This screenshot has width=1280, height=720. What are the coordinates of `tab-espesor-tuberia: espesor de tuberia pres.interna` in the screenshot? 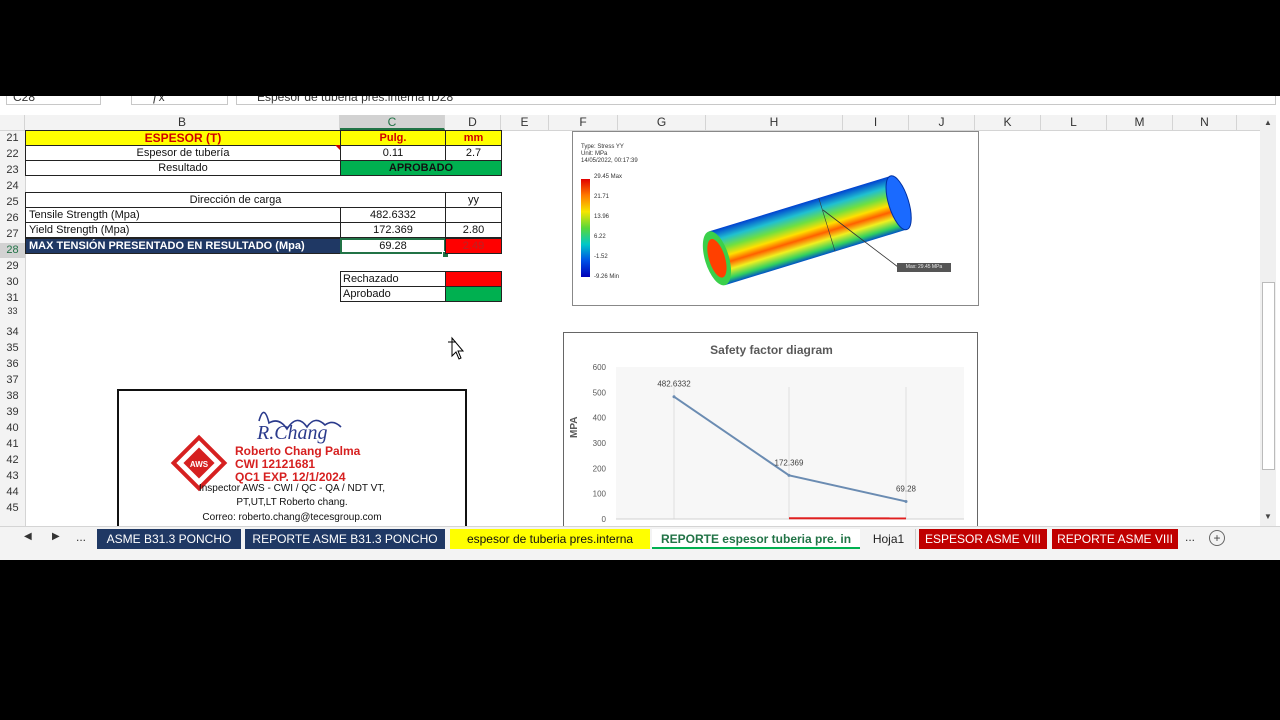 It's located at (550, 539).